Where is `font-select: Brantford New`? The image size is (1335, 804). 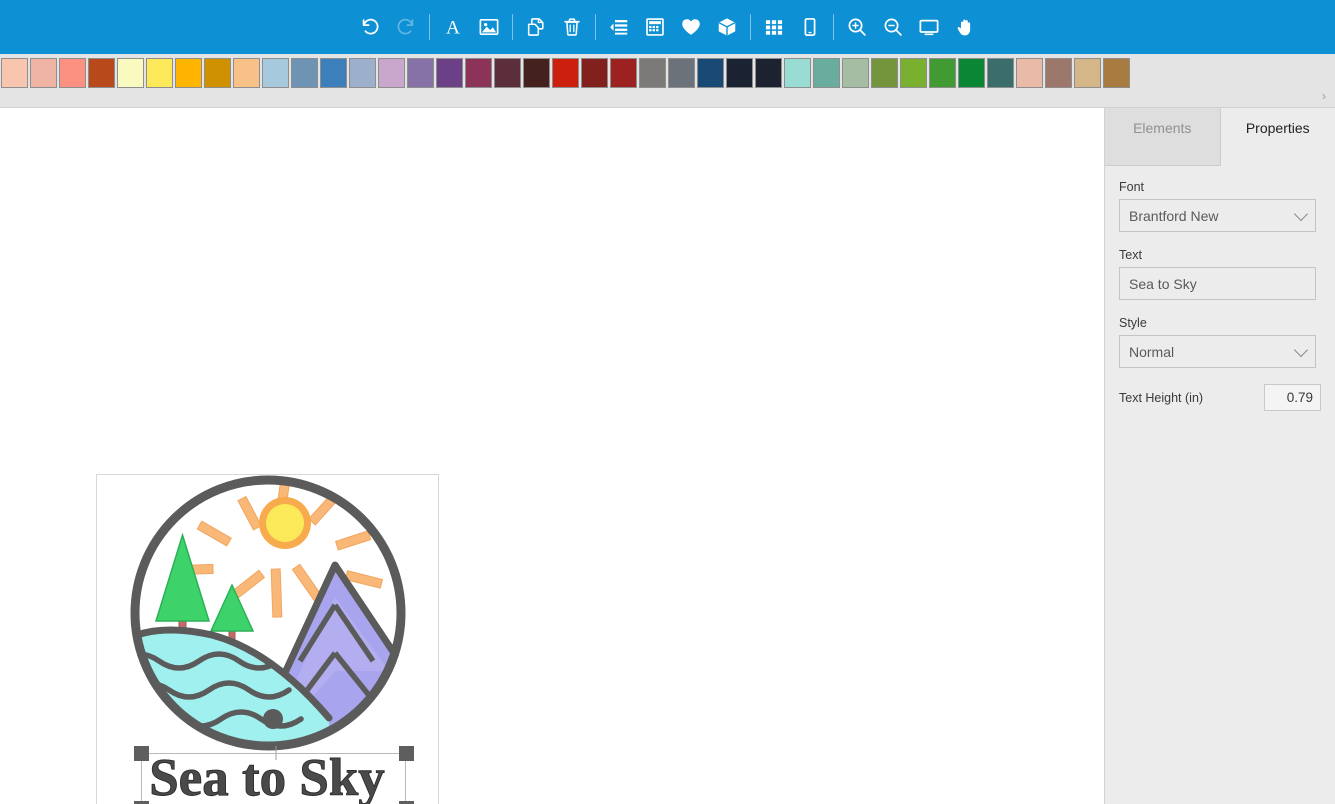
font-select: Brantford New is located at coordinates (1217, 215).